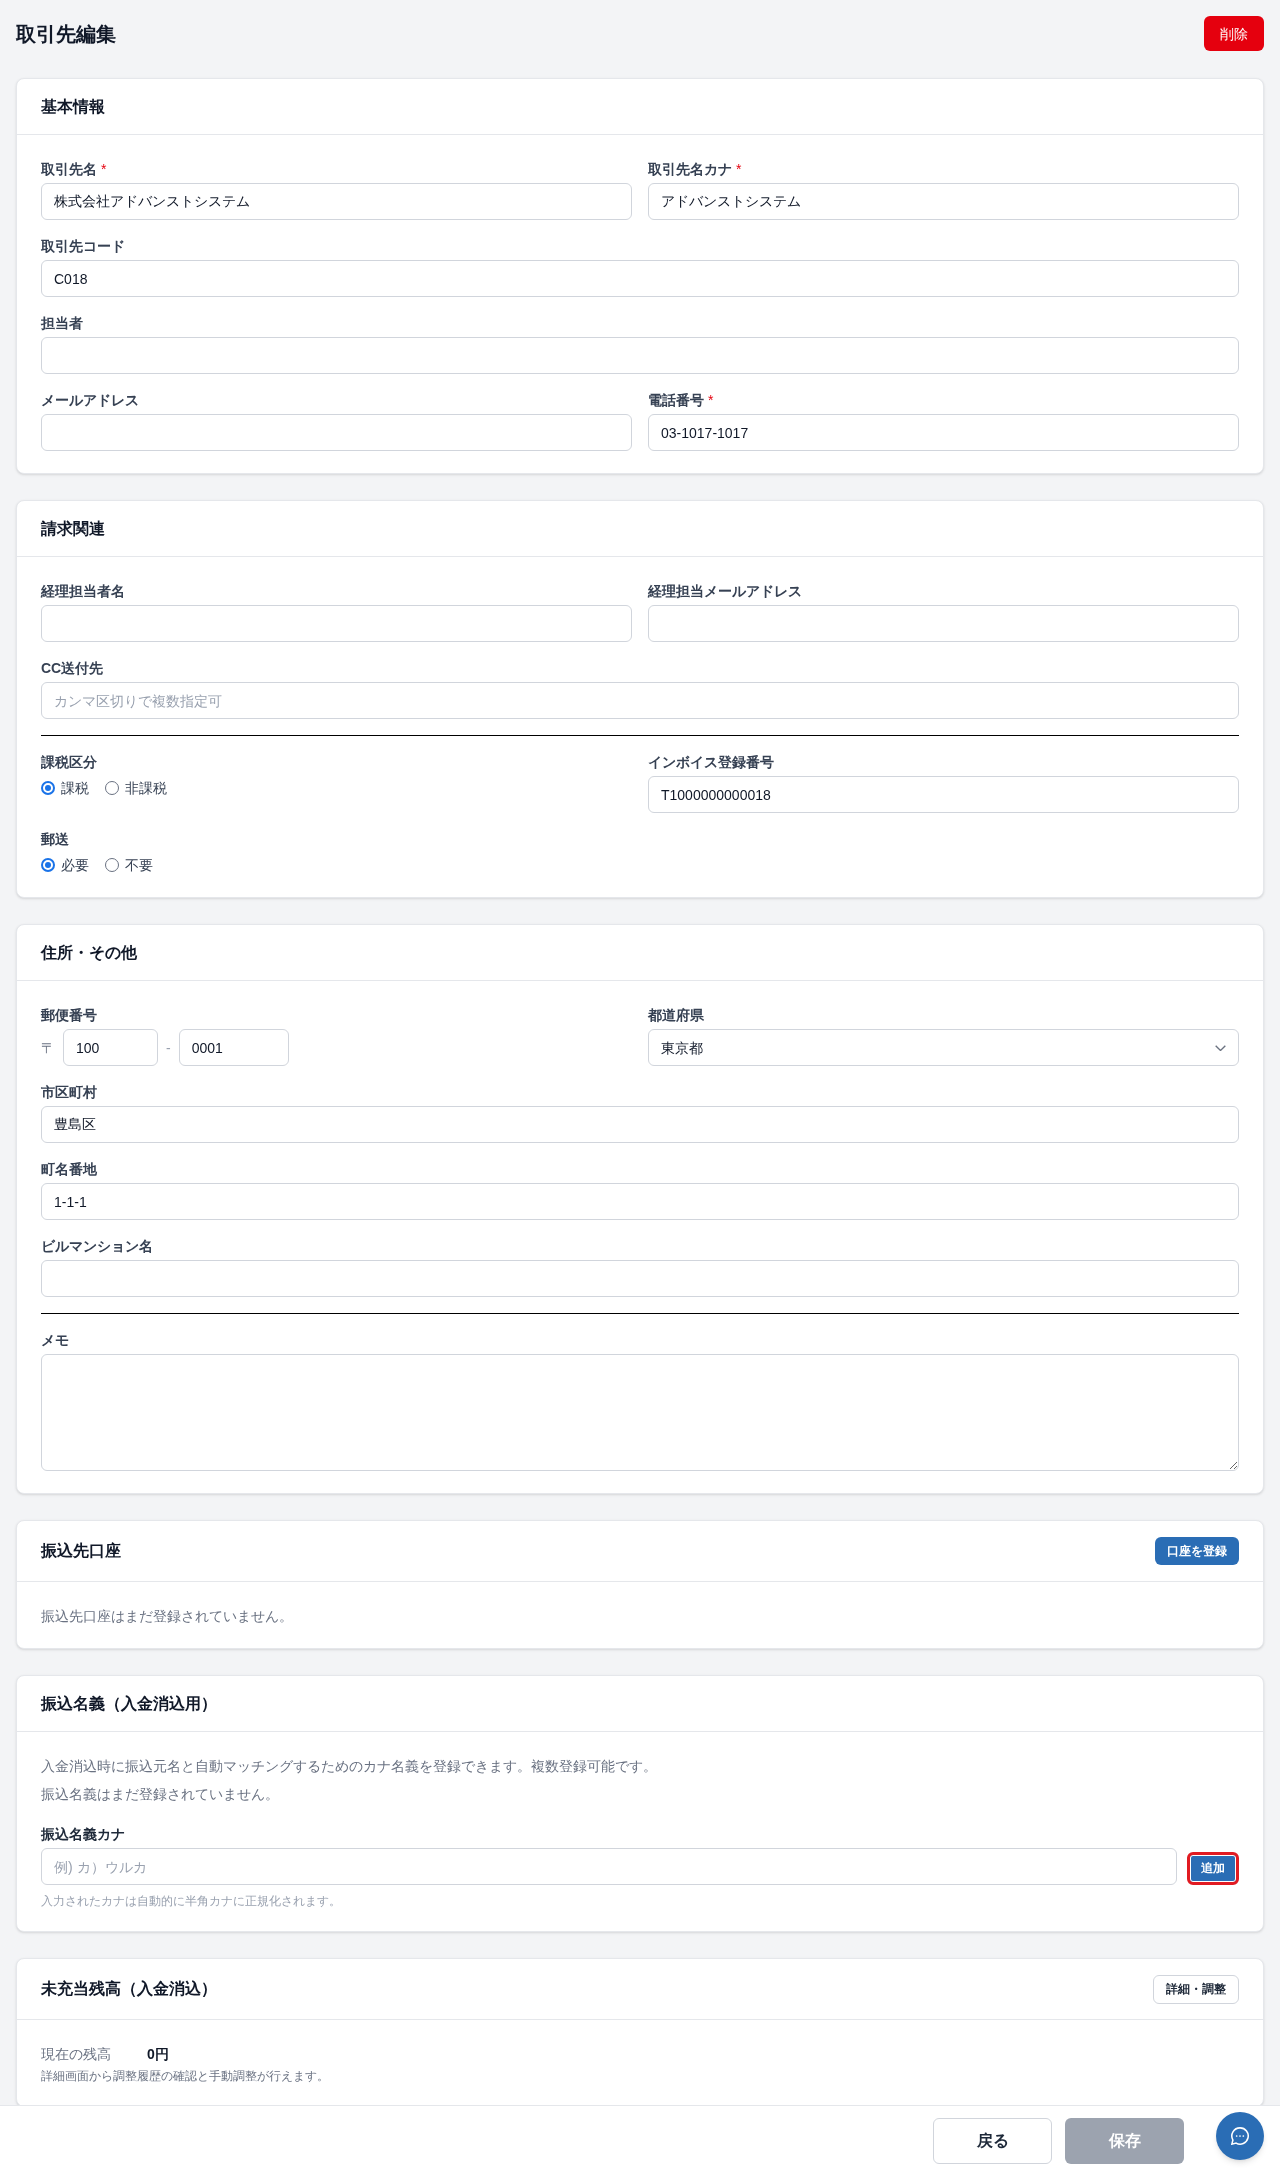 Image resolution: width=1280 pixels, height=2176 pixels. What do you see at coordinates (69, 762) in the screenshot?
I see `field-label: 課税区分` at bounding box center [69, 762].